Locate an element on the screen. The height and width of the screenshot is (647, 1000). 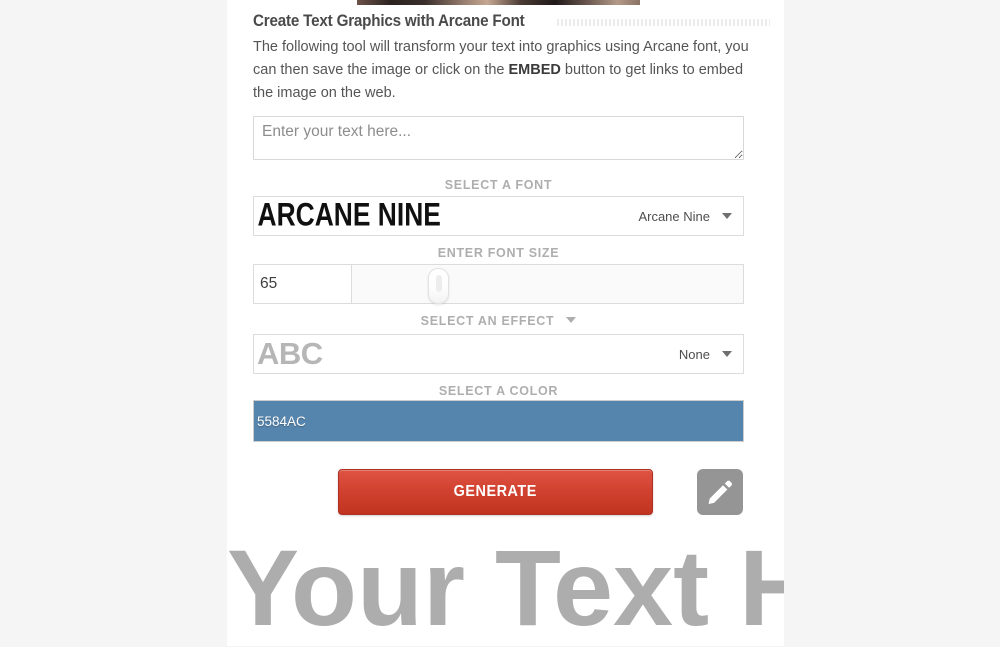
header-photo-strip is located at coordinates (498, 2).